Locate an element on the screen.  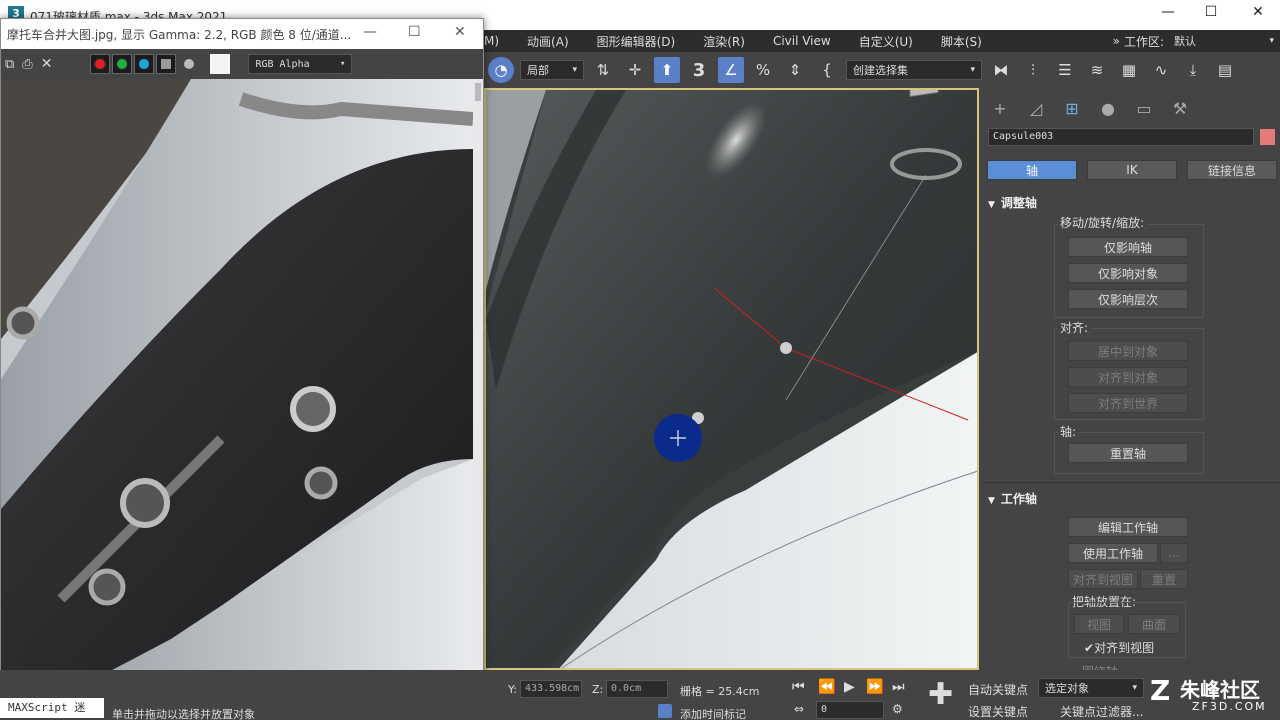
adjust-pivot-rollout: ▼ 调整轴 is located at coordinates (1012, 202).